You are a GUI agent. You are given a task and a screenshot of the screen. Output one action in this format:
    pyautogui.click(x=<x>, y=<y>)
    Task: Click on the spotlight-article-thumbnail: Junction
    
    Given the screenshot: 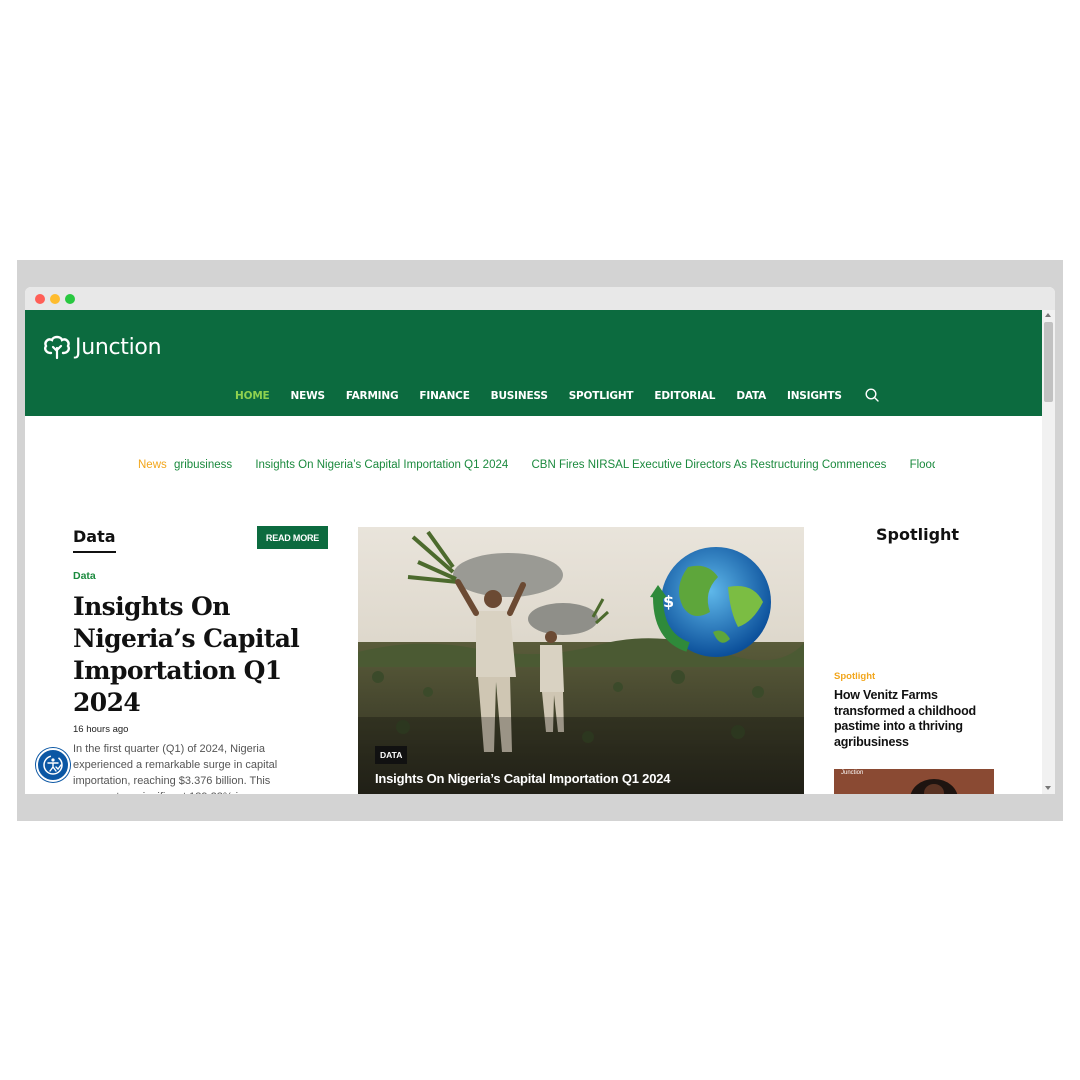 What is the action you would take?
    pyautogui.click(x=914, y=781)
    